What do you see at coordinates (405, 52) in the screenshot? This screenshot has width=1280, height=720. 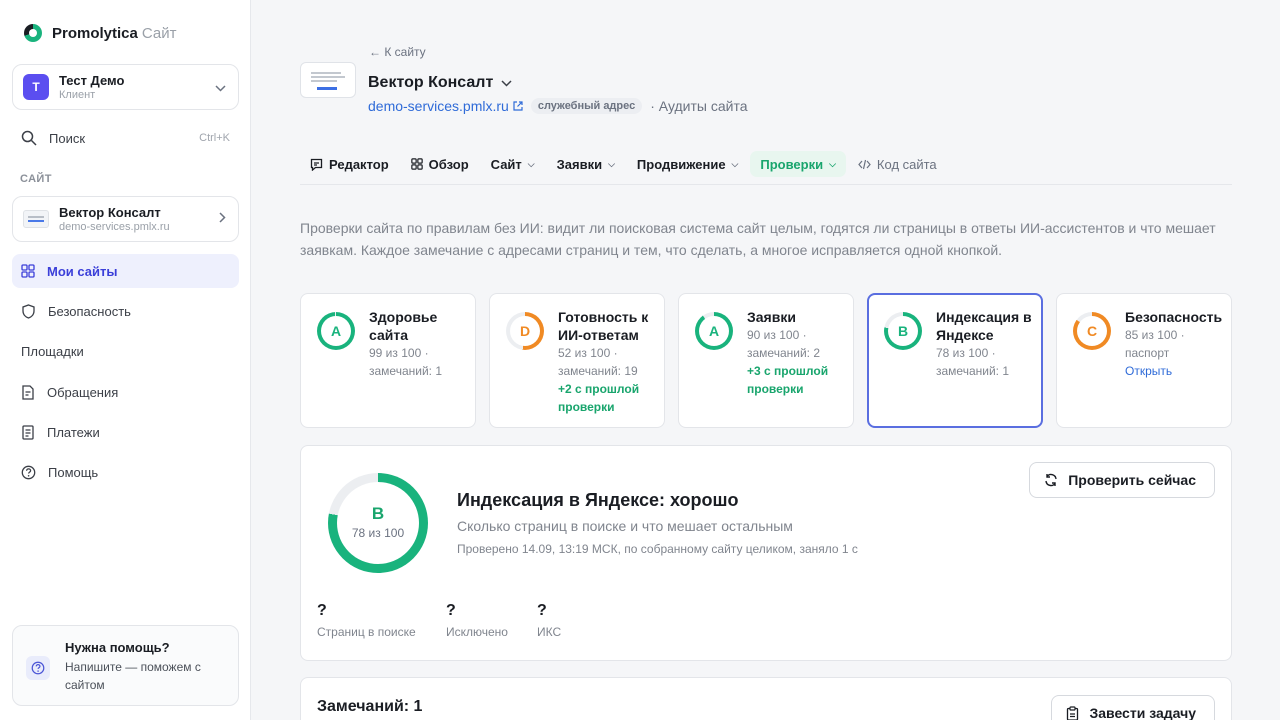 I see `back-label: К сайту` at bounding box center [405, 52].